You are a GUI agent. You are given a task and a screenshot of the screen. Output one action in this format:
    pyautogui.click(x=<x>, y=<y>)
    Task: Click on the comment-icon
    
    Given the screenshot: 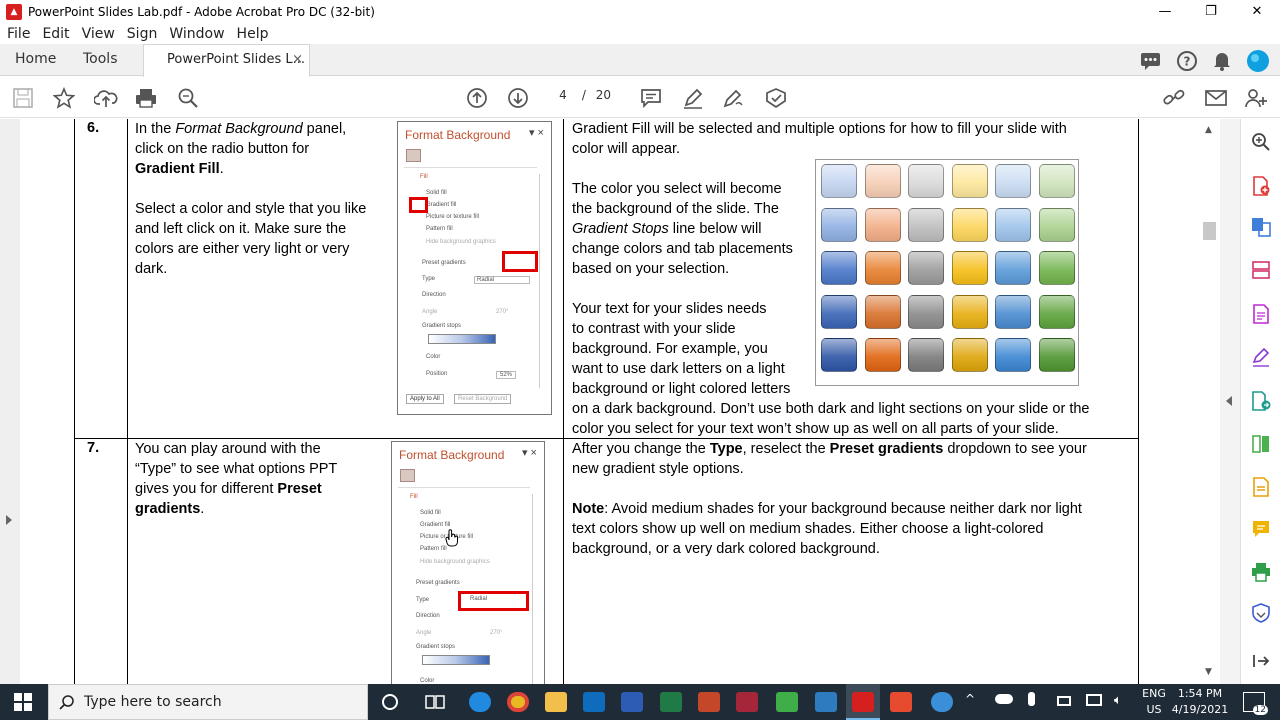 What is the action you would take?
    pyautogui.click(x=1151, y=61)
    